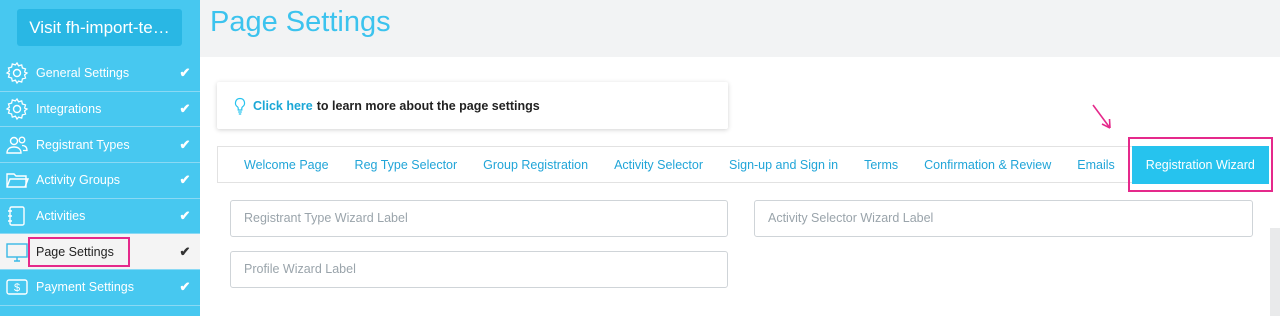 The image size is (1280, 316). What do you see at coordinates (1096, 165) in the screenshot?
I see `tab-emails: Emails` at bounding box center [1096, 165].